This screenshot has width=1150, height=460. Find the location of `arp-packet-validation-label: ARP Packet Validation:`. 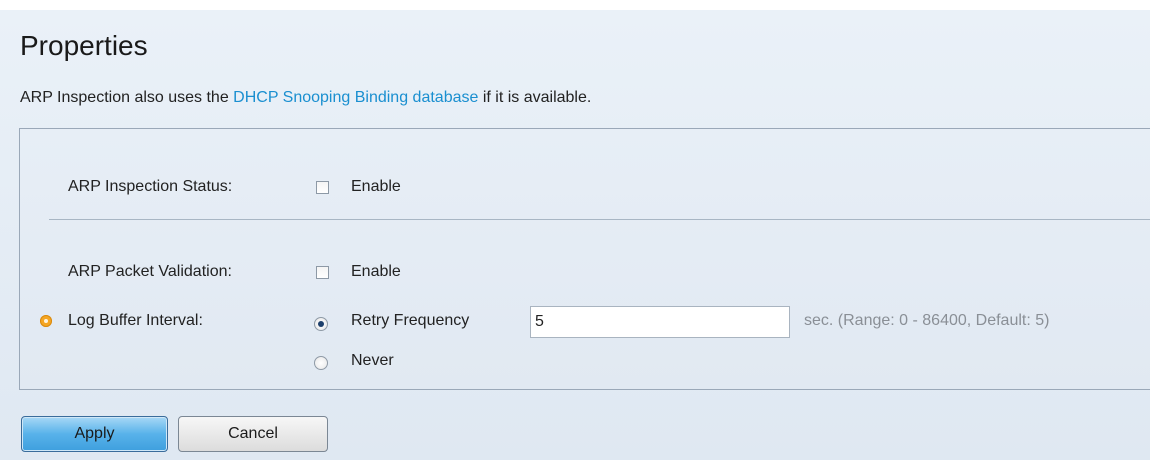

arp-packet-validation-label: ARP Packet Validation: is located at coordinates (150, 271).